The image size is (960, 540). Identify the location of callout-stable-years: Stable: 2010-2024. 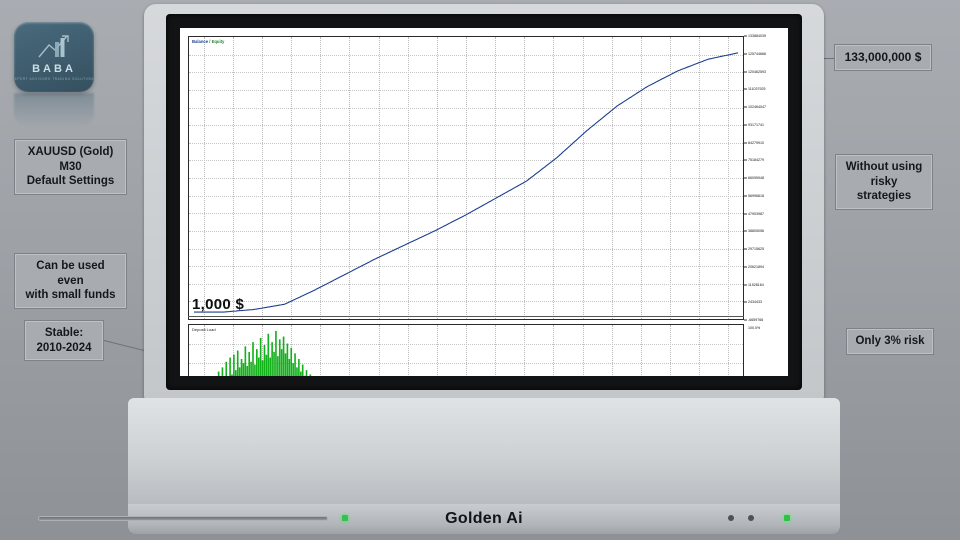
(64, 341).